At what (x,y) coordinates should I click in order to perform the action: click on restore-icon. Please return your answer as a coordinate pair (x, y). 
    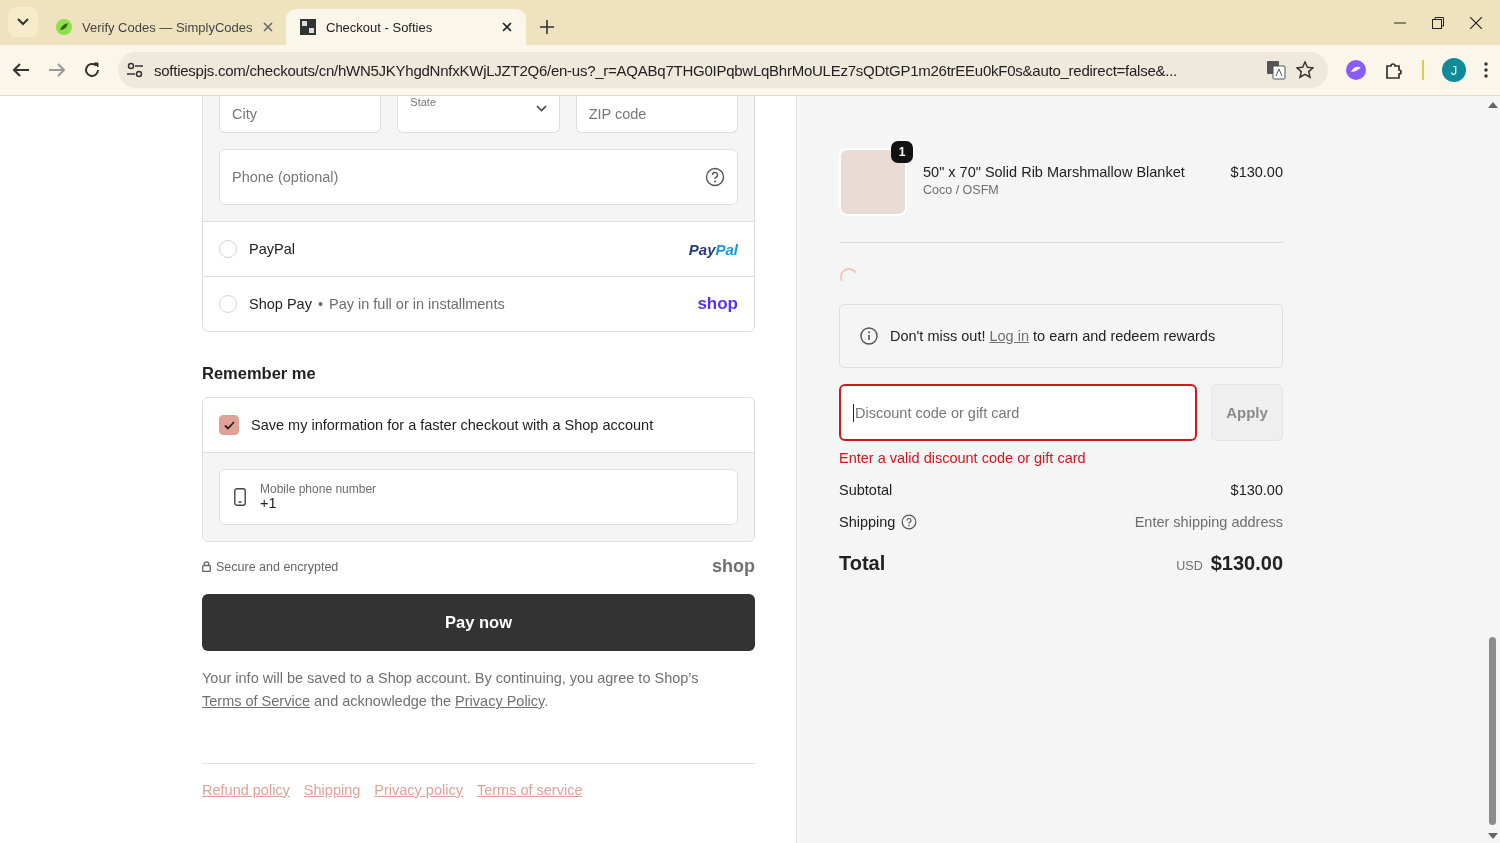
    Looking at the image, I should click on (1438, 22).